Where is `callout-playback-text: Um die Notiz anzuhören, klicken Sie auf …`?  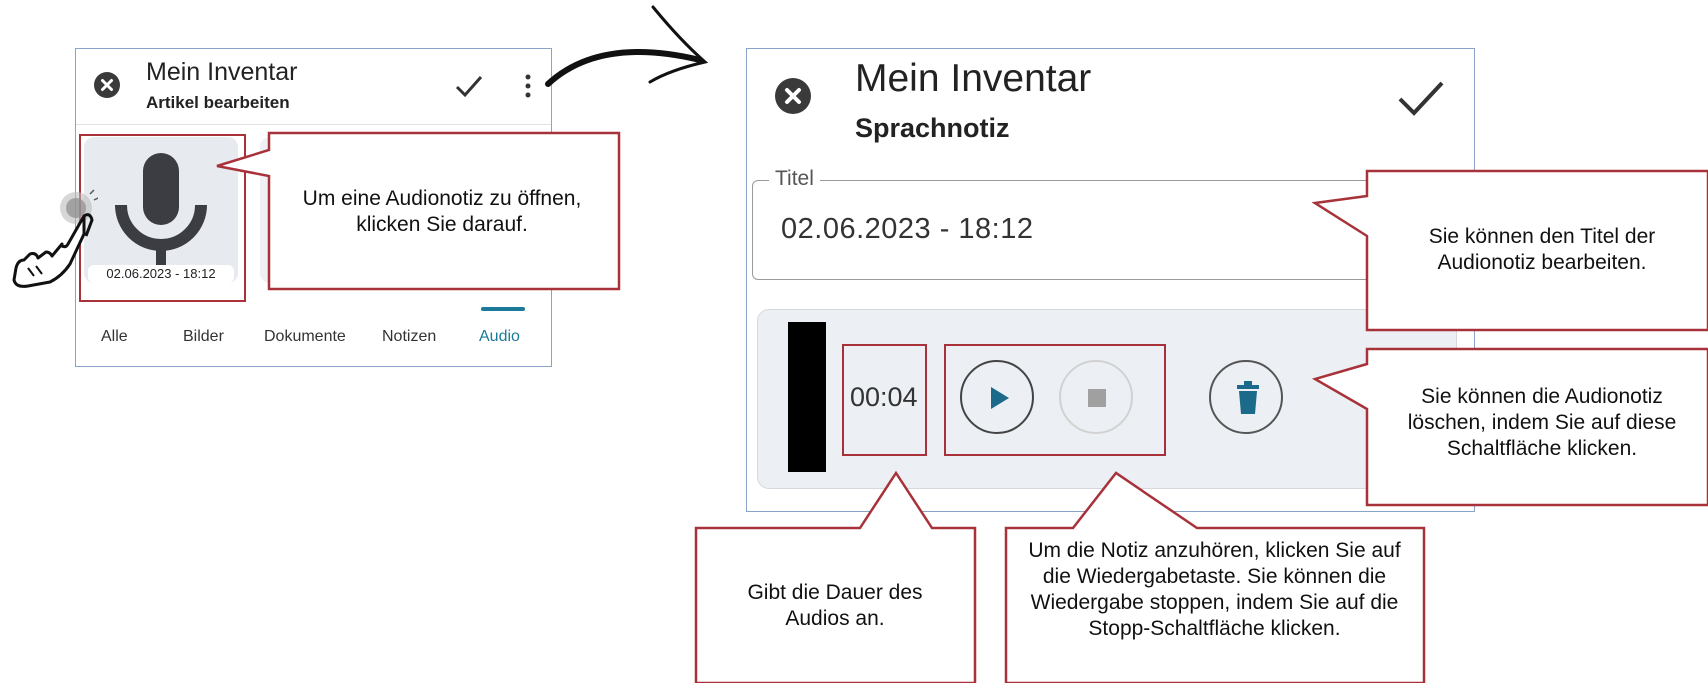 callout-playback-text: Um die Notiz anzuhören, klicken Sie auf … is located at coordinates (1214, 589).